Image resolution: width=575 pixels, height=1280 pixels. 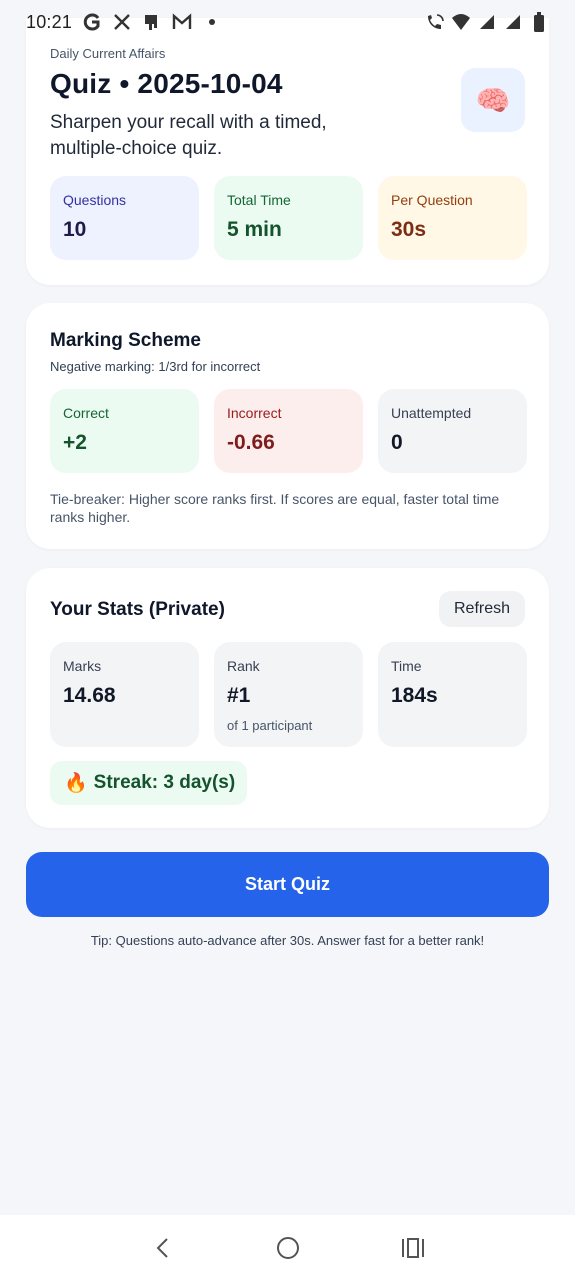 What do you see at coordinates (251, 442) in the screenshot?
I see `stat-value: -0.66` at bounding box center [251, 442].